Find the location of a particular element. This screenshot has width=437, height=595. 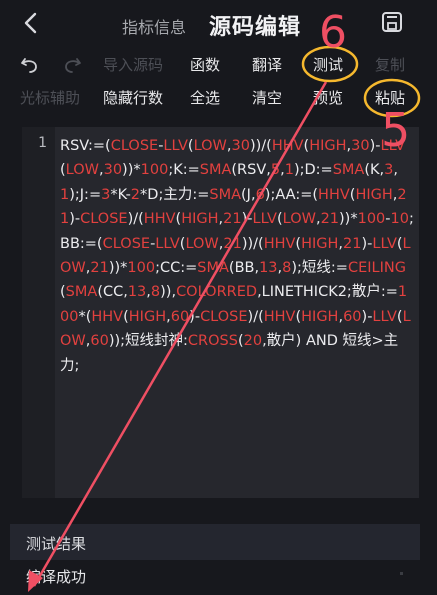

select-all-button: 全选 is located at coordinates (205, 97).